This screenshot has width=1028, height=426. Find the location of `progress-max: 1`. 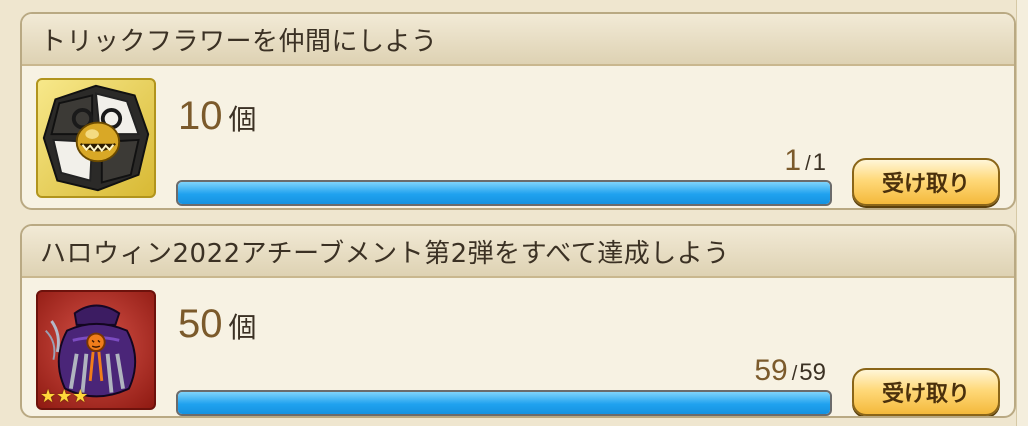

progress-max: 1 is located at coordinates (819, 162).